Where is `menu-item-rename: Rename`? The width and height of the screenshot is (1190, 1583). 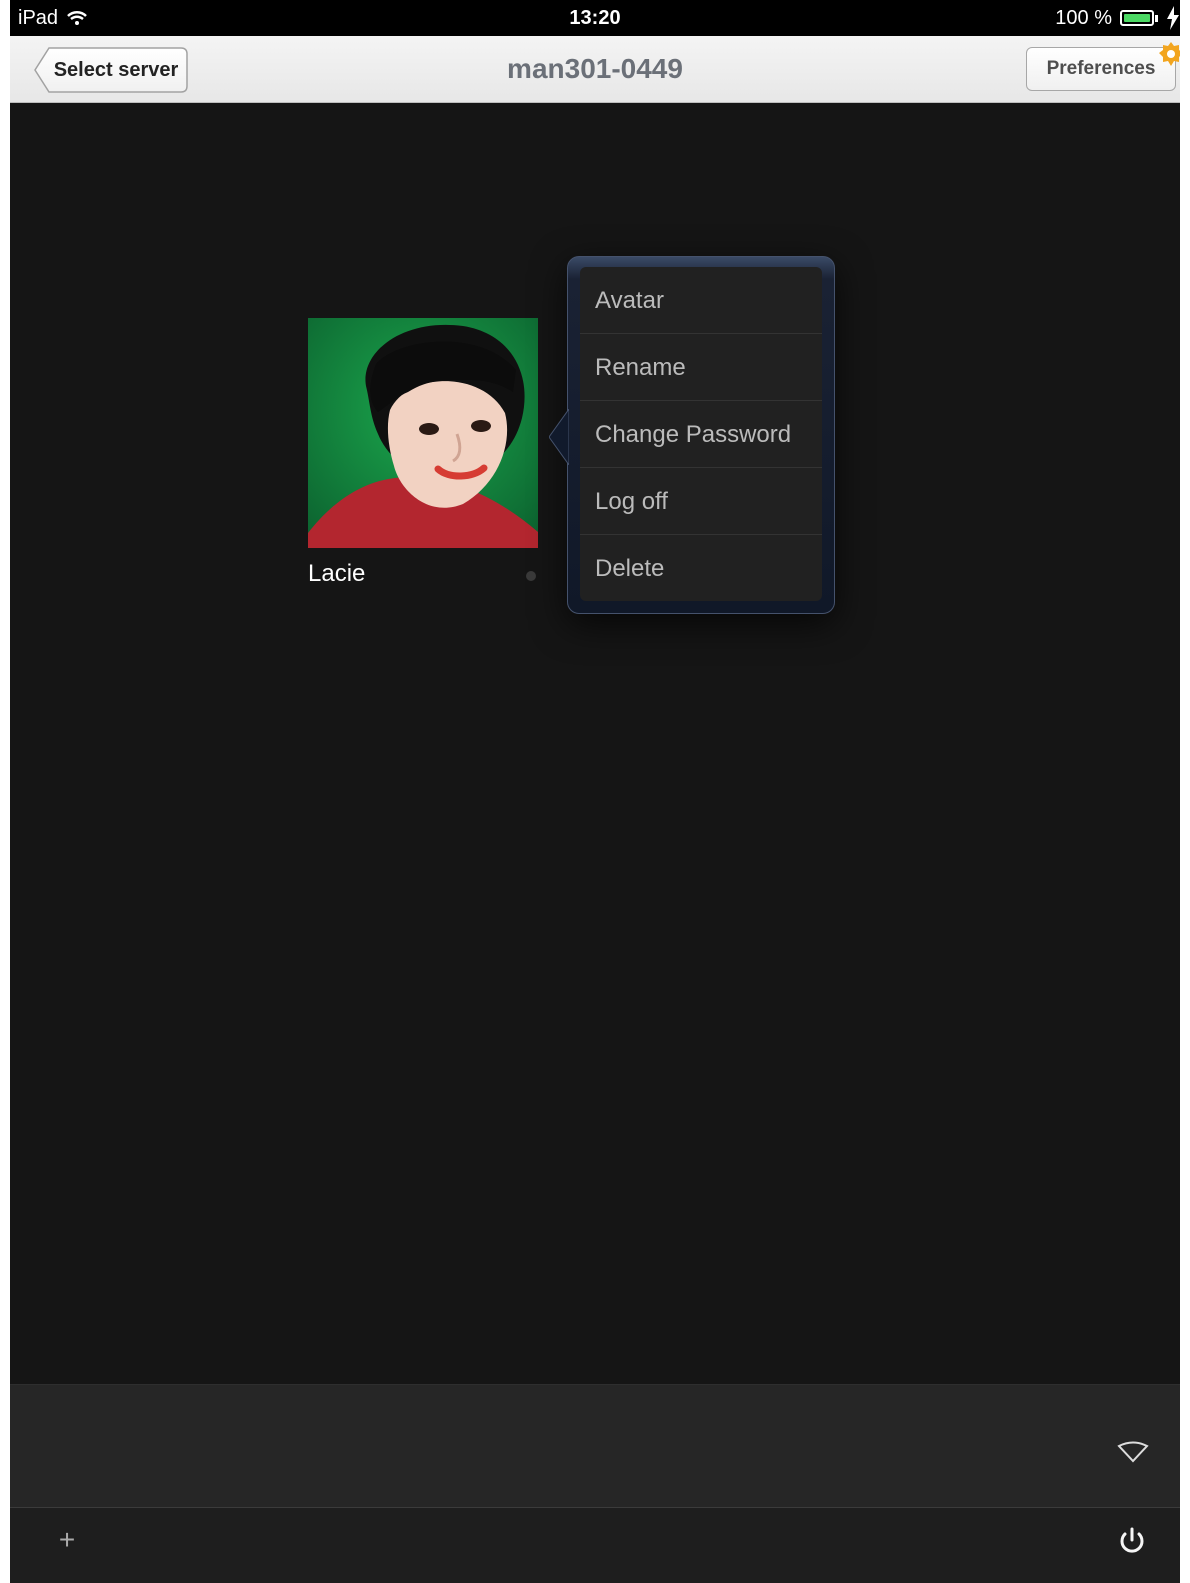 menu-item-rename: Rename is located at coordinates (701, 367).